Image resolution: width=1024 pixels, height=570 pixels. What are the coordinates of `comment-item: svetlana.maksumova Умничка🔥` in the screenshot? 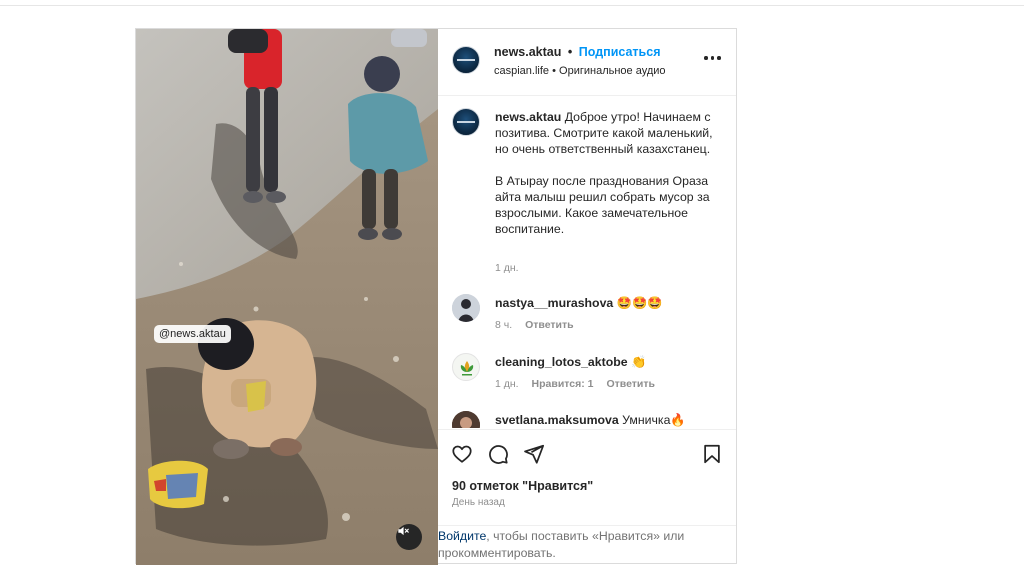 It's located at (587, 419).